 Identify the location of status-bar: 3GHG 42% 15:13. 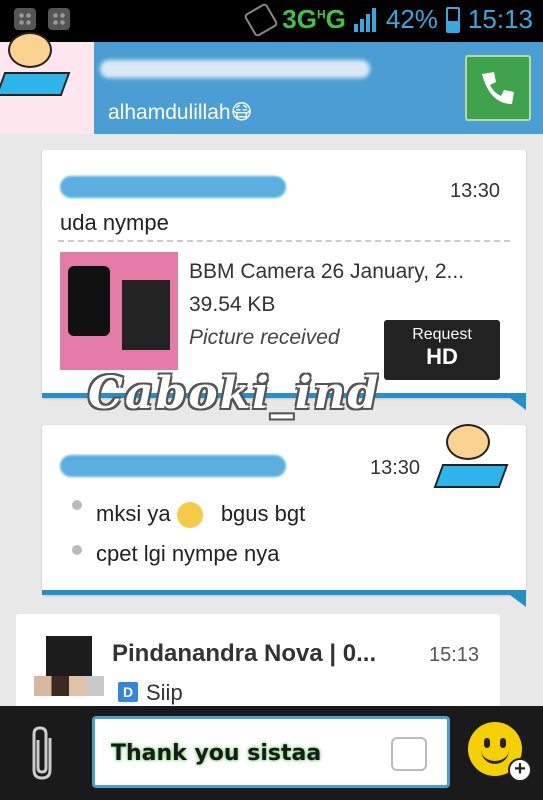
(271, 21).